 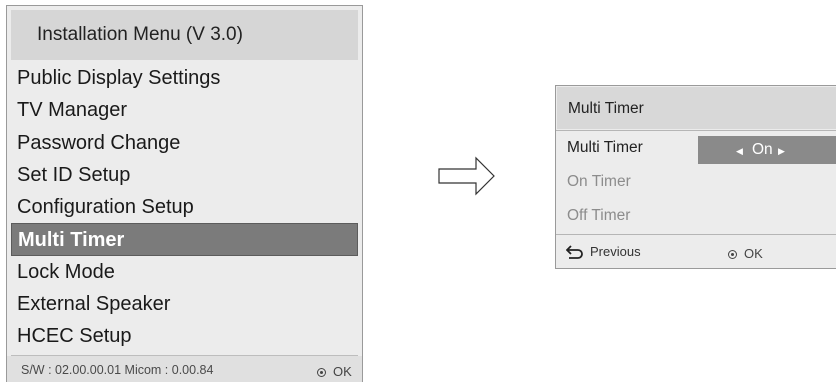 I want to click on multi-timer-dialog-header: Multi Timer, so click(x=696, y=108).